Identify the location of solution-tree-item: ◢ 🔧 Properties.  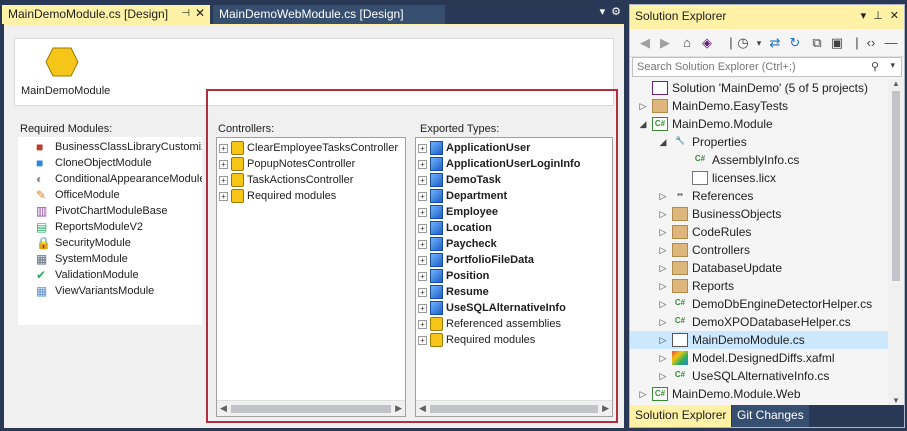
(759, 142).